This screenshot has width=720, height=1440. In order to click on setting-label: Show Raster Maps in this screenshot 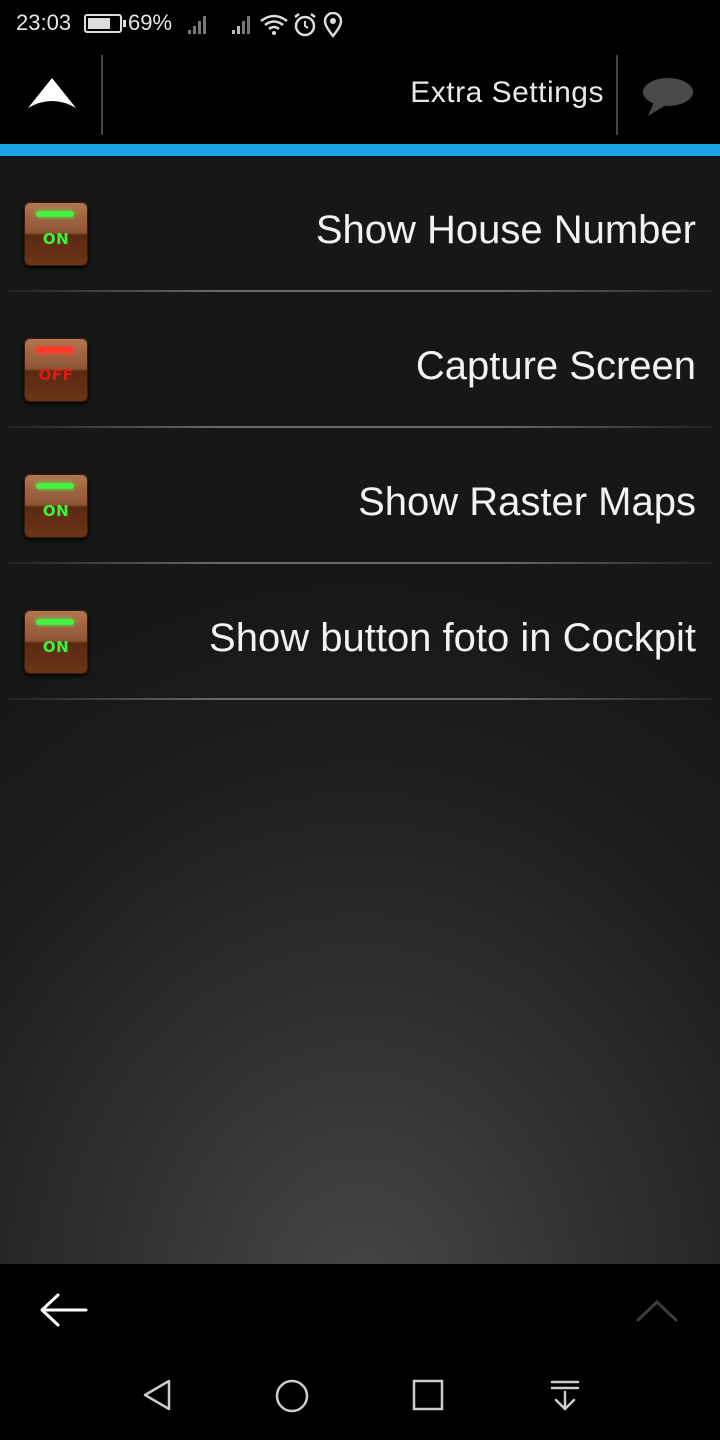, I will do `click(527, 502)`.